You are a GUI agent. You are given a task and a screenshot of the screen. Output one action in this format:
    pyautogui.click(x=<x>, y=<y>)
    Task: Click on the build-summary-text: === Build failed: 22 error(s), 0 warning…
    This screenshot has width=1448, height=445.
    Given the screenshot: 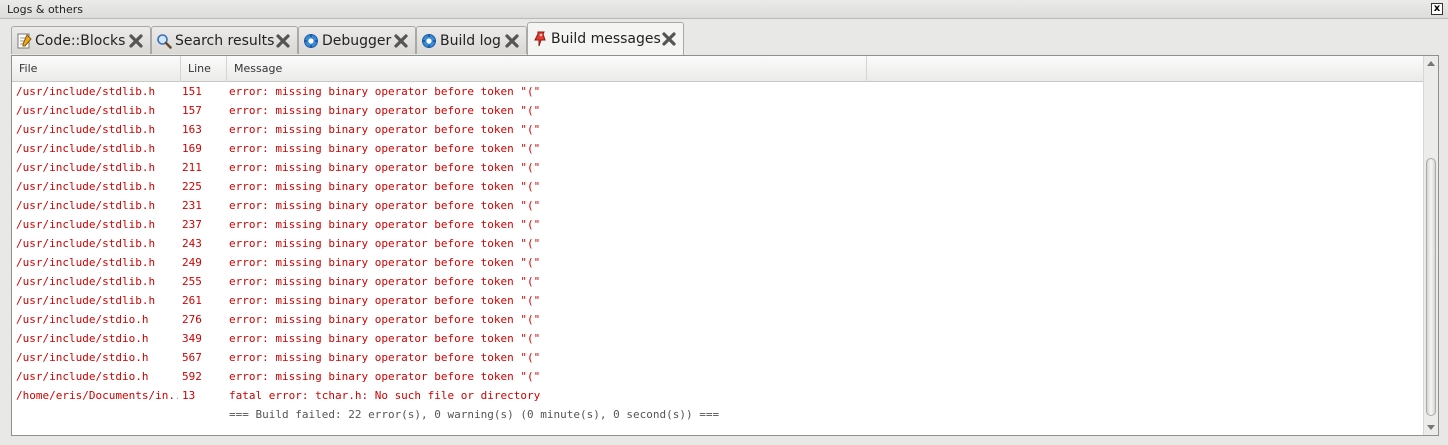 What is the action you would take?
    pyautogui.click(x=474, y=414)
    